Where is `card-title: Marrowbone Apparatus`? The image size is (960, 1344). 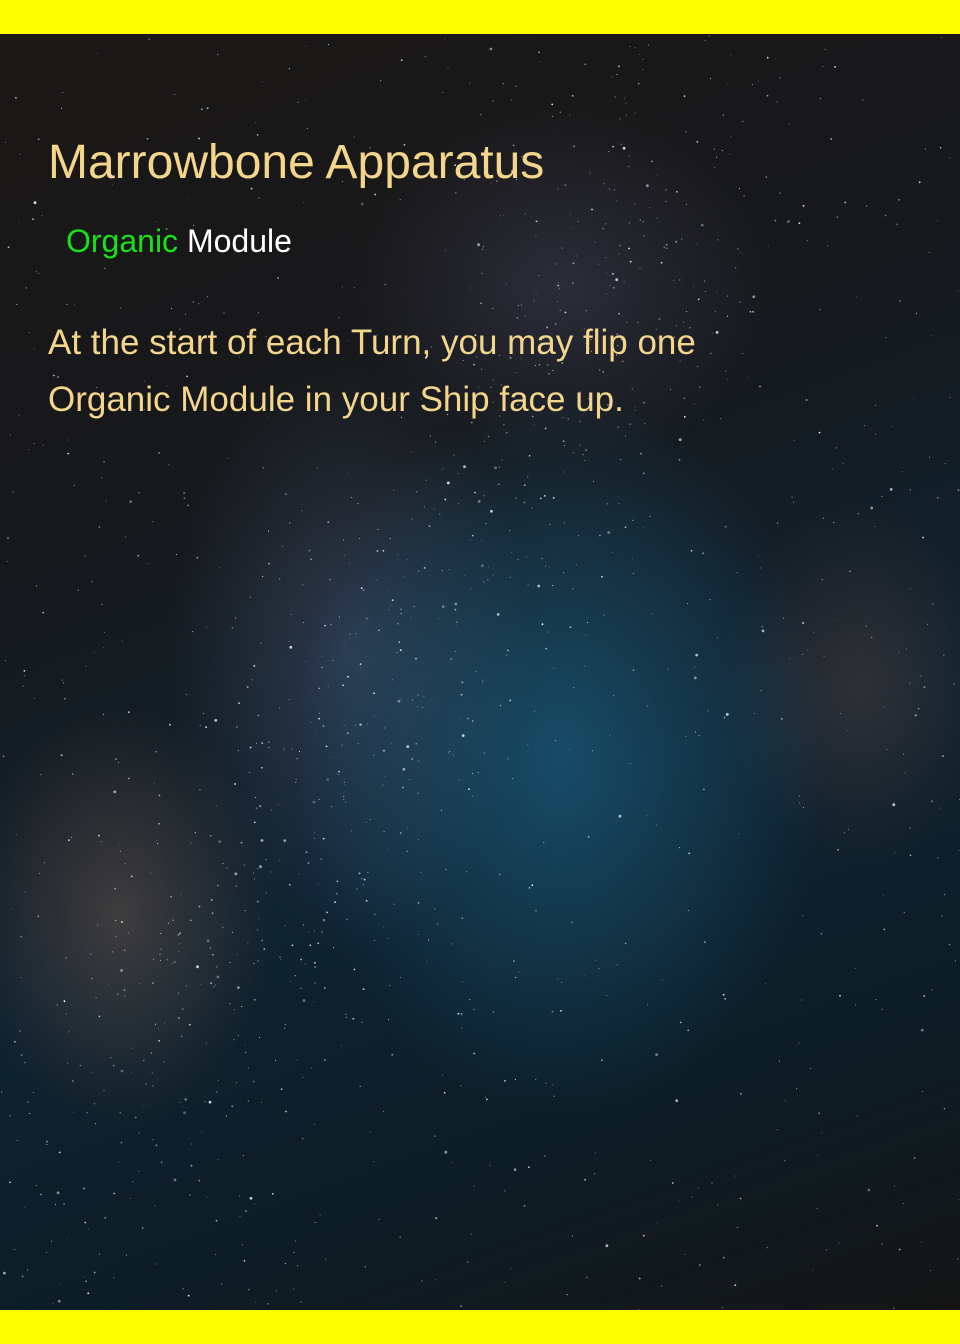
card-title: Marrowbone Apparatus is located at coordinates (296, 162).